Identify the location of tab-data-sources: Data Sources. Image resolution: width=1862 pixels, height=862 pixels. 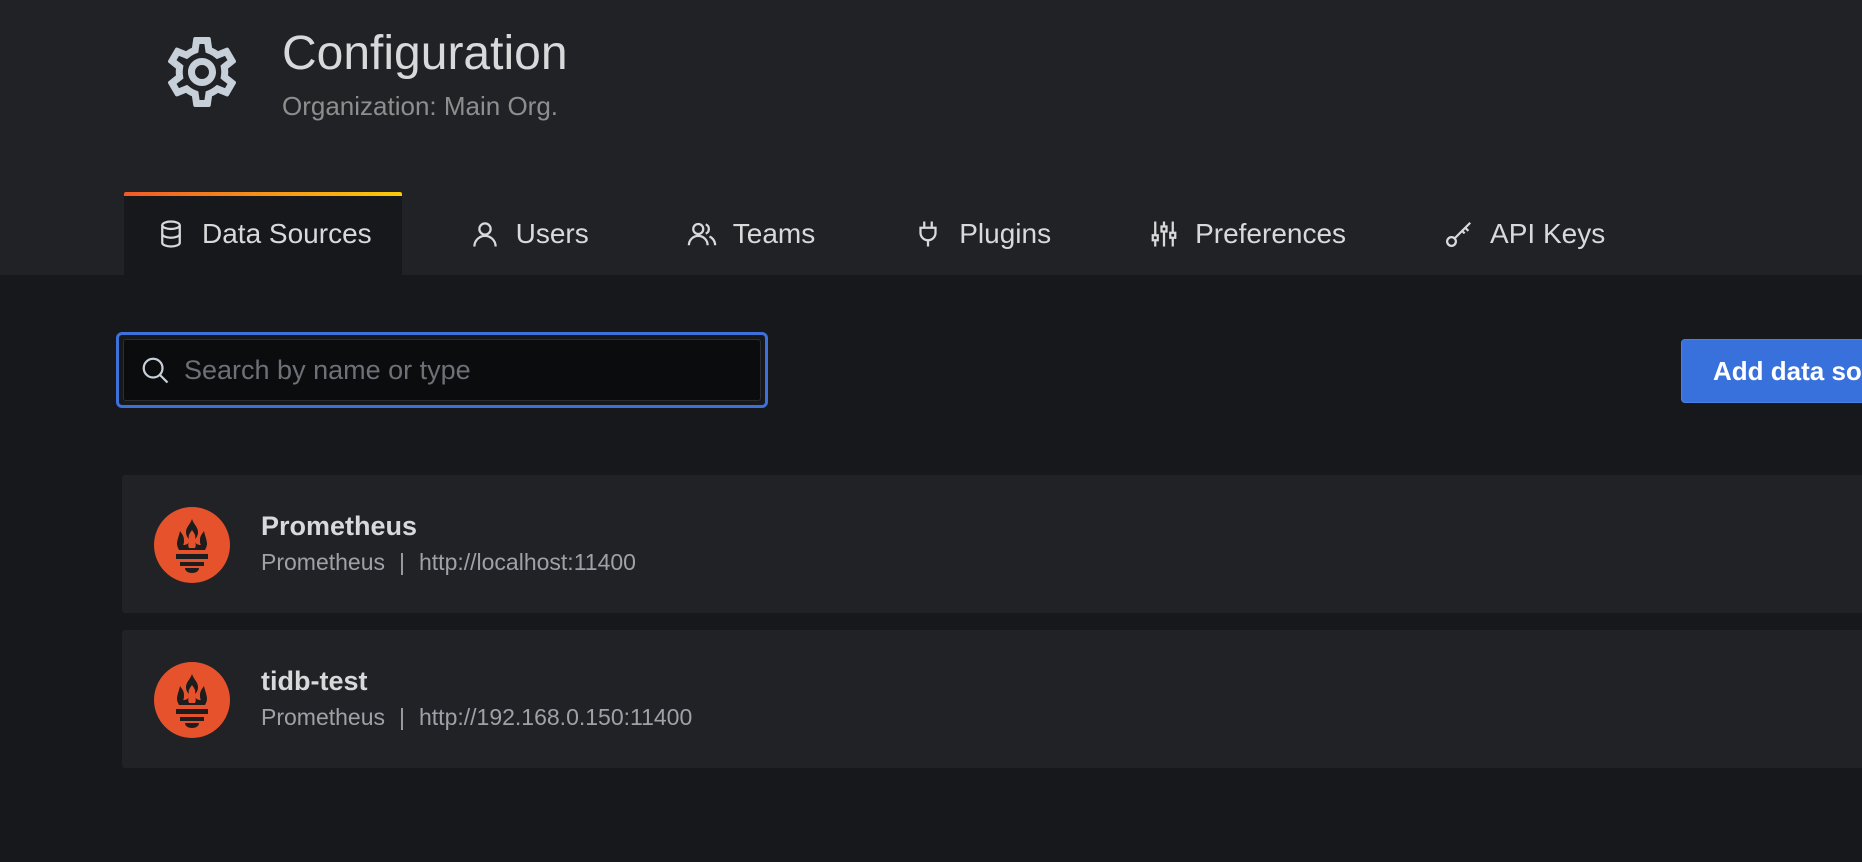
(263, 233).